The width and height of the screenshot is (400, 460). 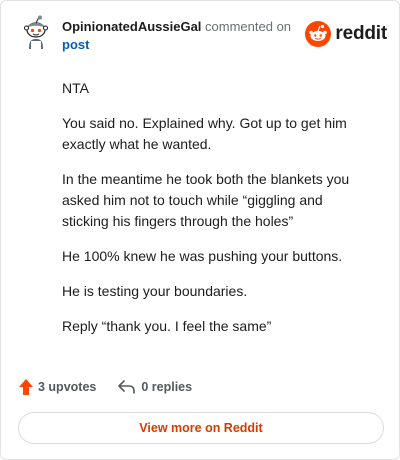 What do you see at coordinates (182, 36) in the screenshot?
I see `comment-meta: OpinionatedAussieGal commented on post` at bounding box center [182, 36].